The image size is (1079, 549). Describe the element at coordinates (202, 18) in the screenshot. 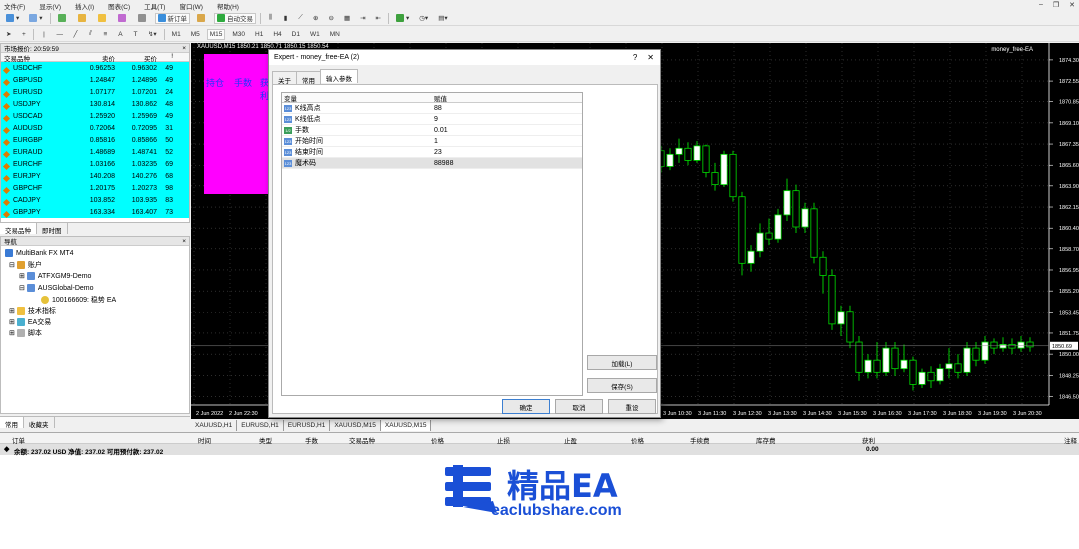

I see `metaeditor-icon` at that location.